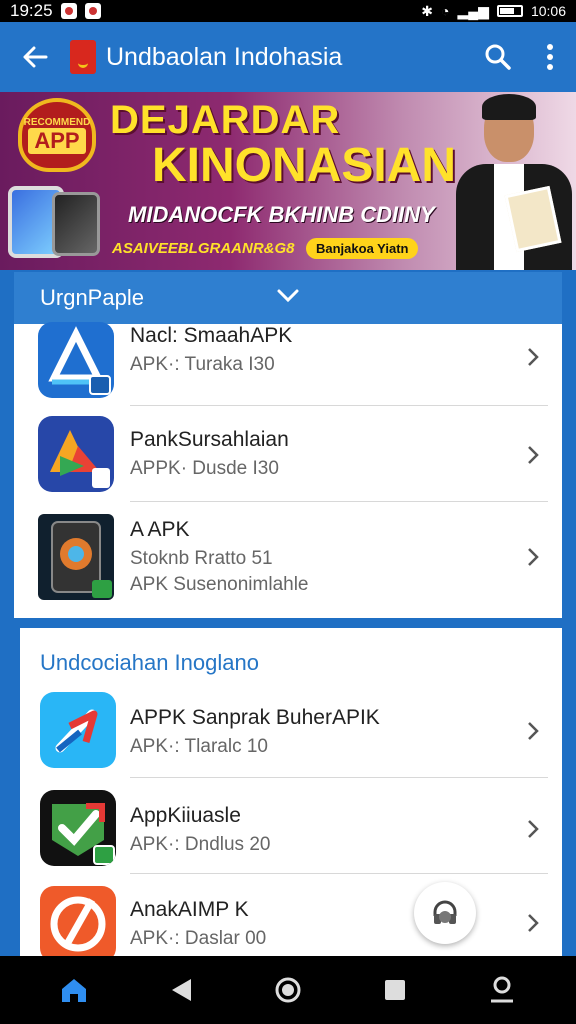 This screenshot has width=576, height=1024. I want to click on notification-icon, so click(68, 11).